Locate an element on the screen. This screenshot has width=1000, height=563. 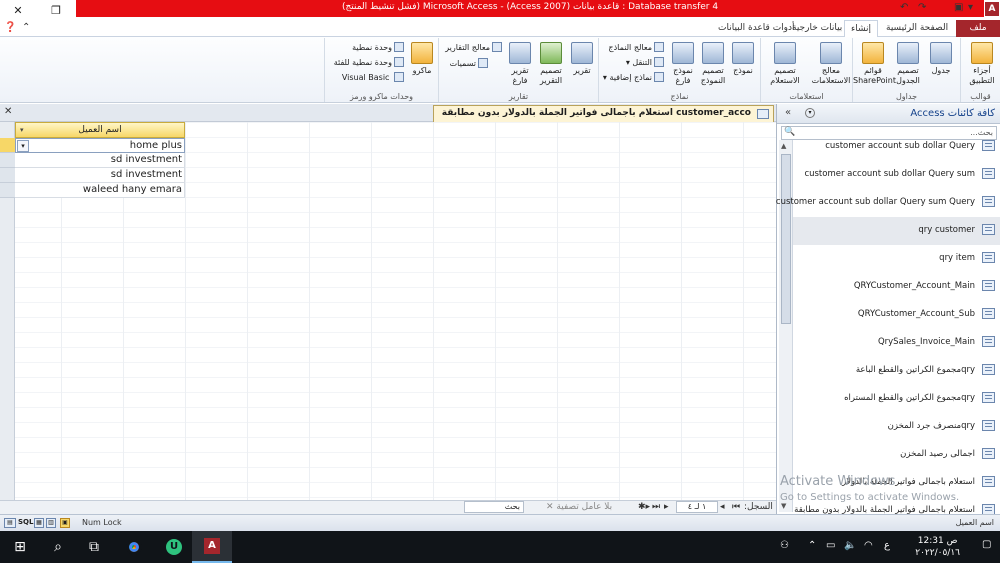
tab-create: إنشاء is located at coordinates (861, 28).